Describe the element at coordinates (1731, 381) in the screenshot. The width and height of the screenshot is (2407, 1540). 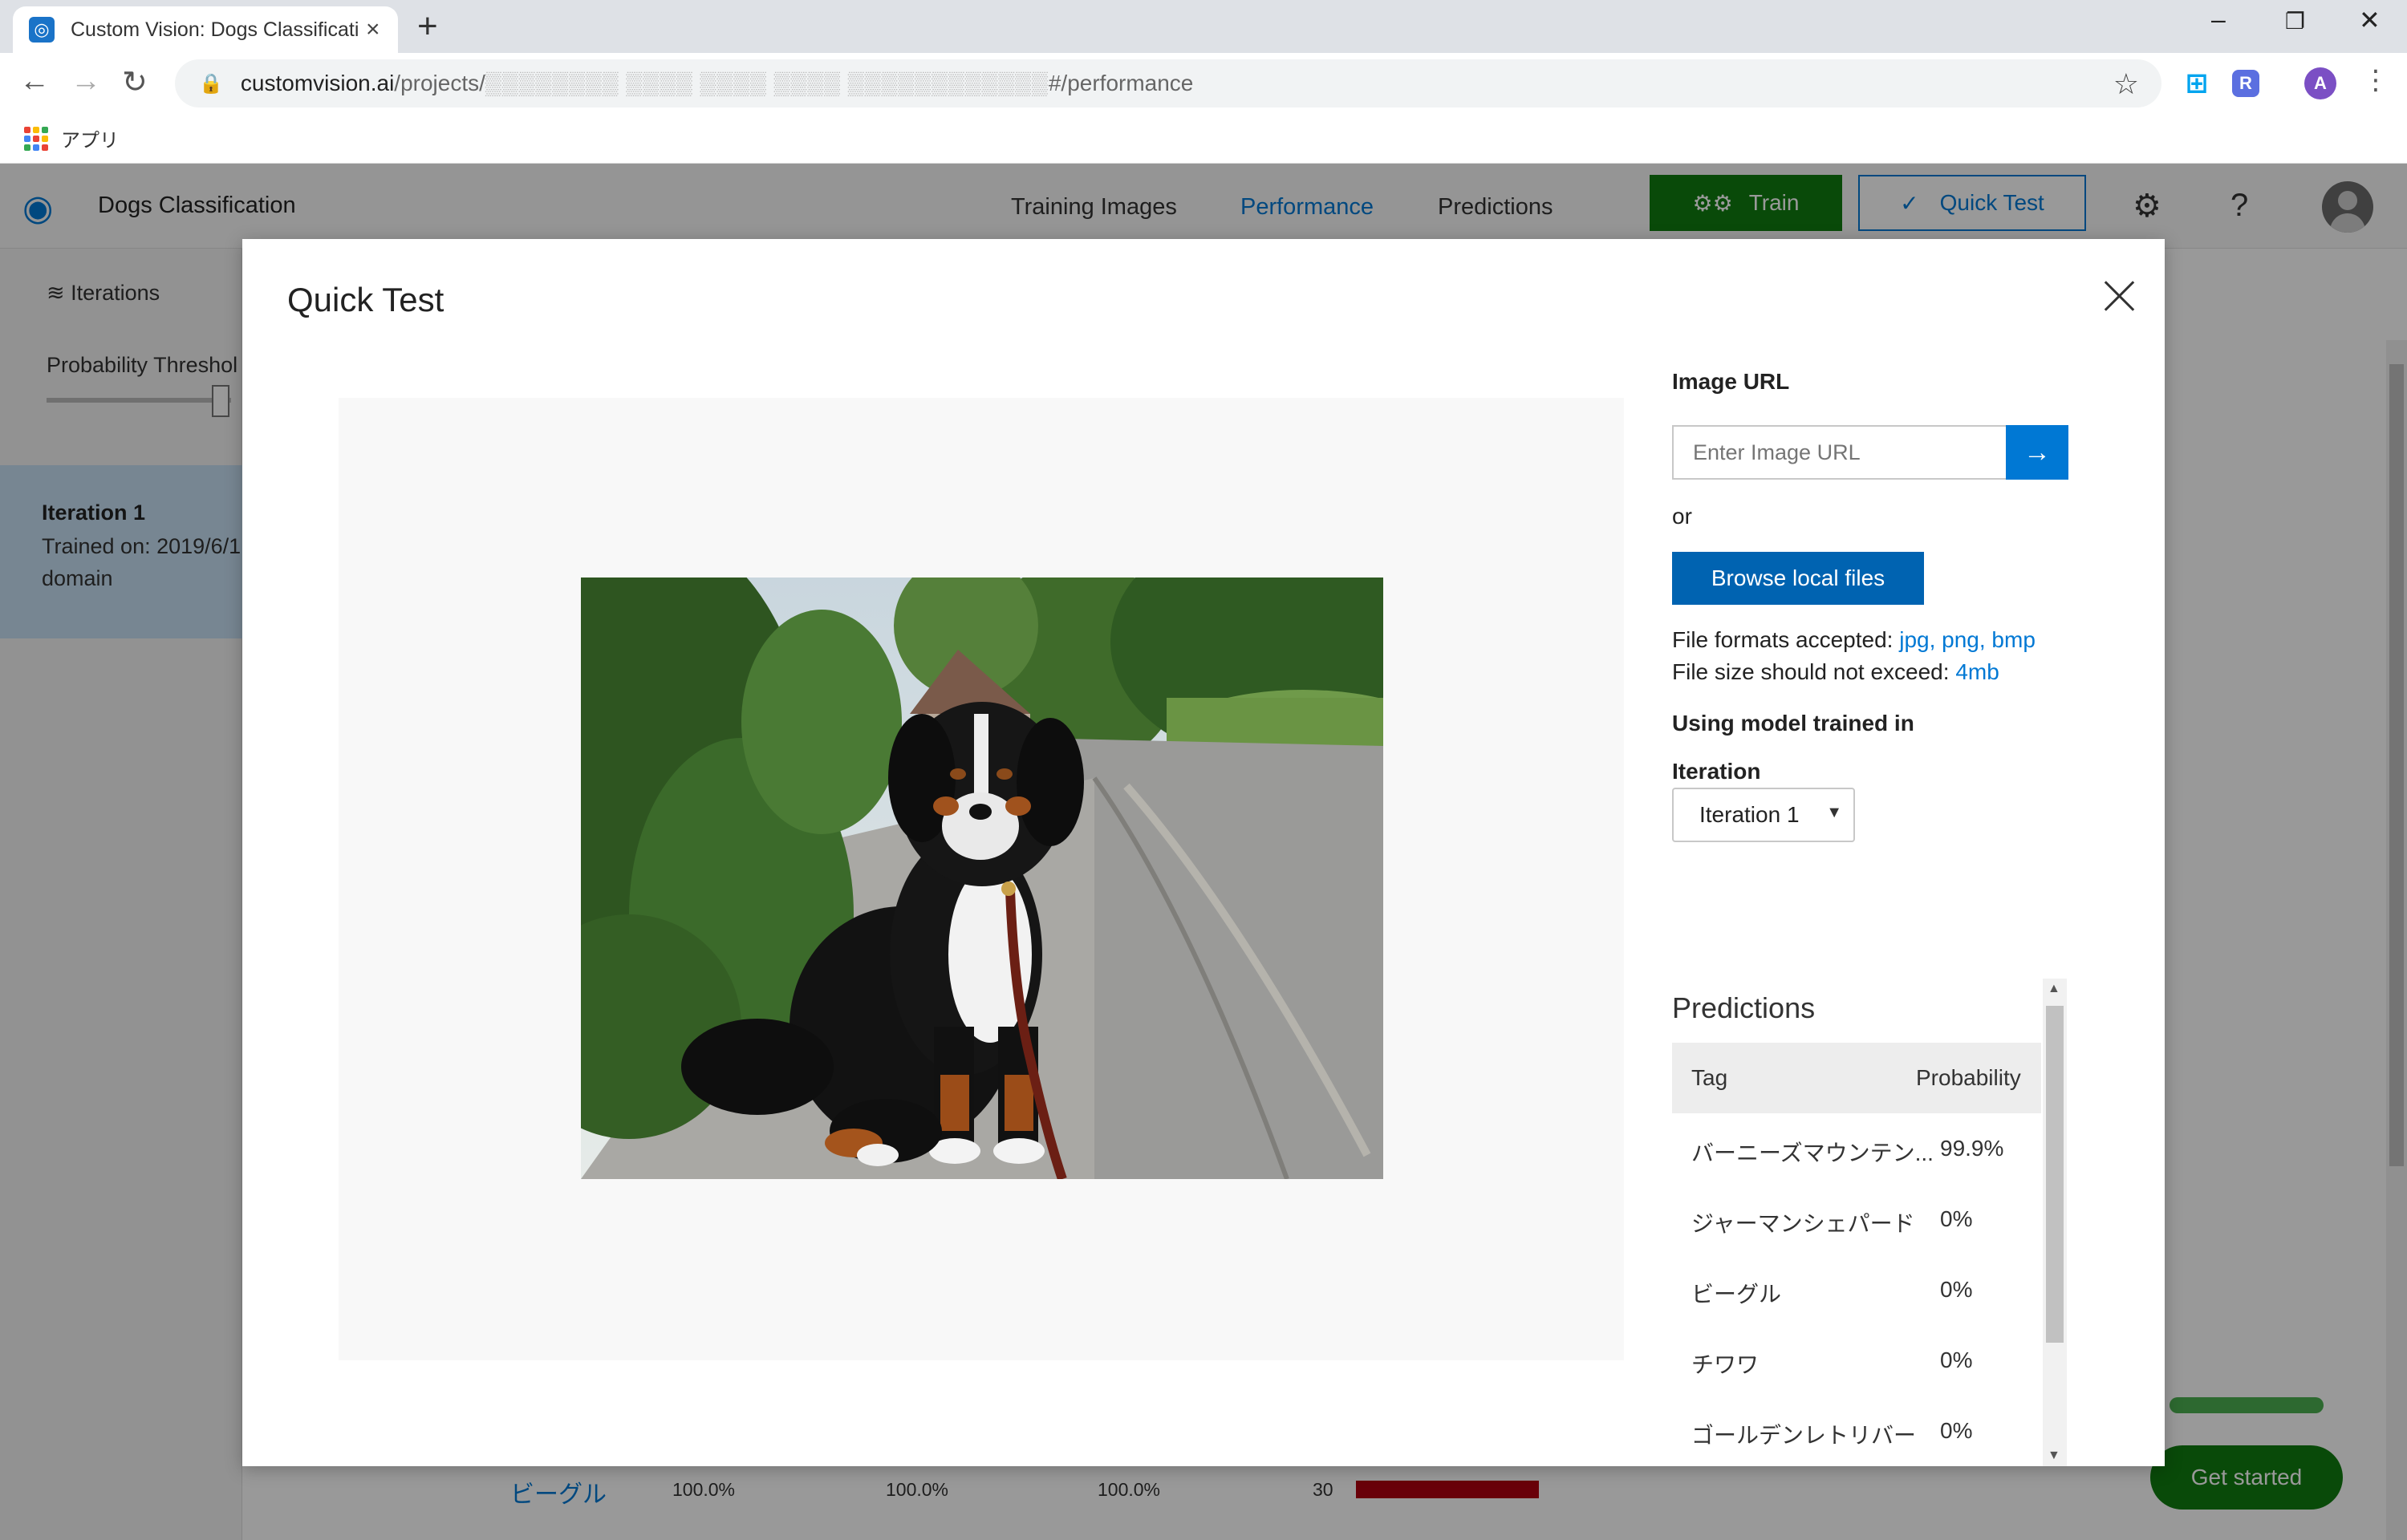
I see `image-url-label: Image URL` at that location.